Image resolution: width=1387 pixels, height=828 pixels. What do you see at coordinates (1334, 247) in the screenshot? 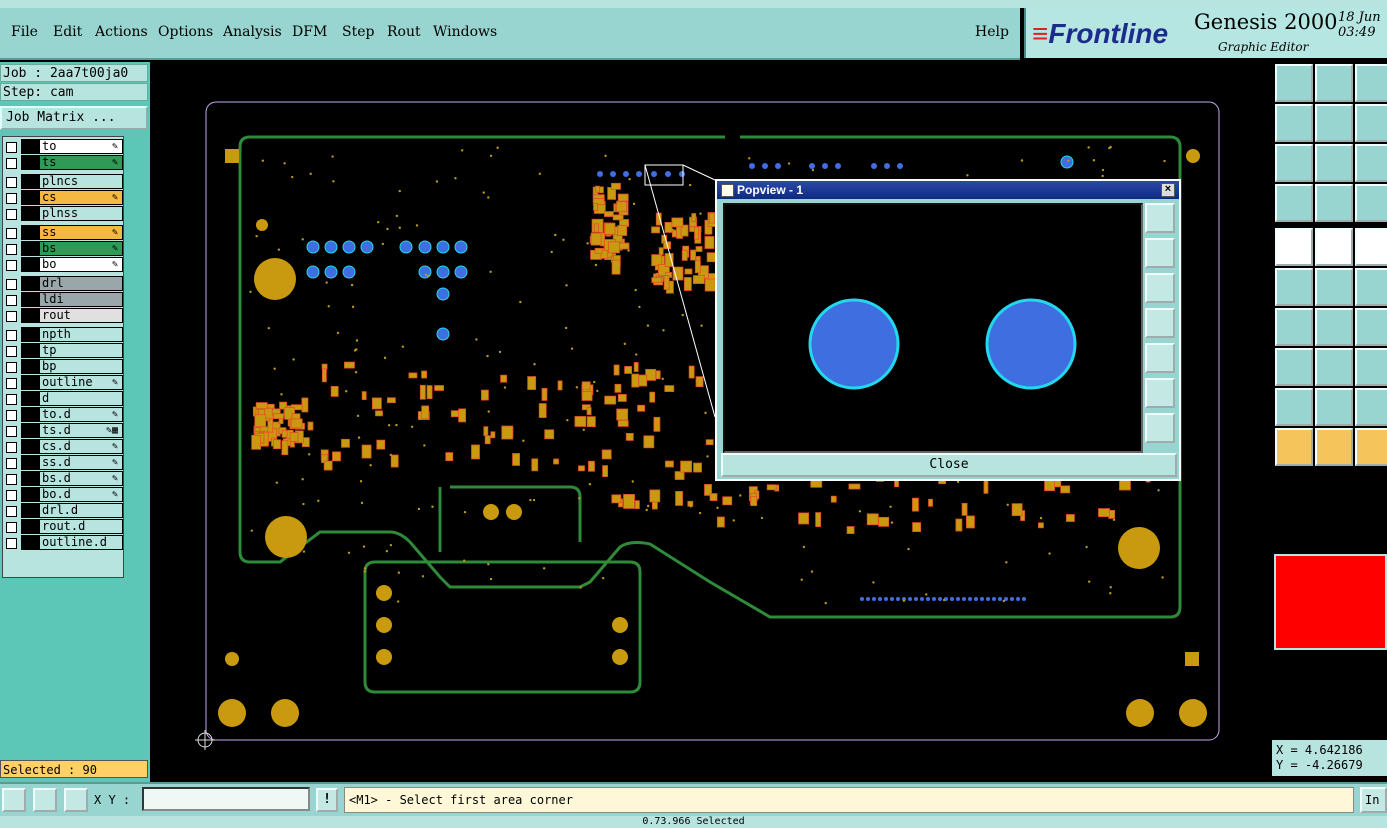
I see `cross-select-icon` at bounding box center [1334, 247].